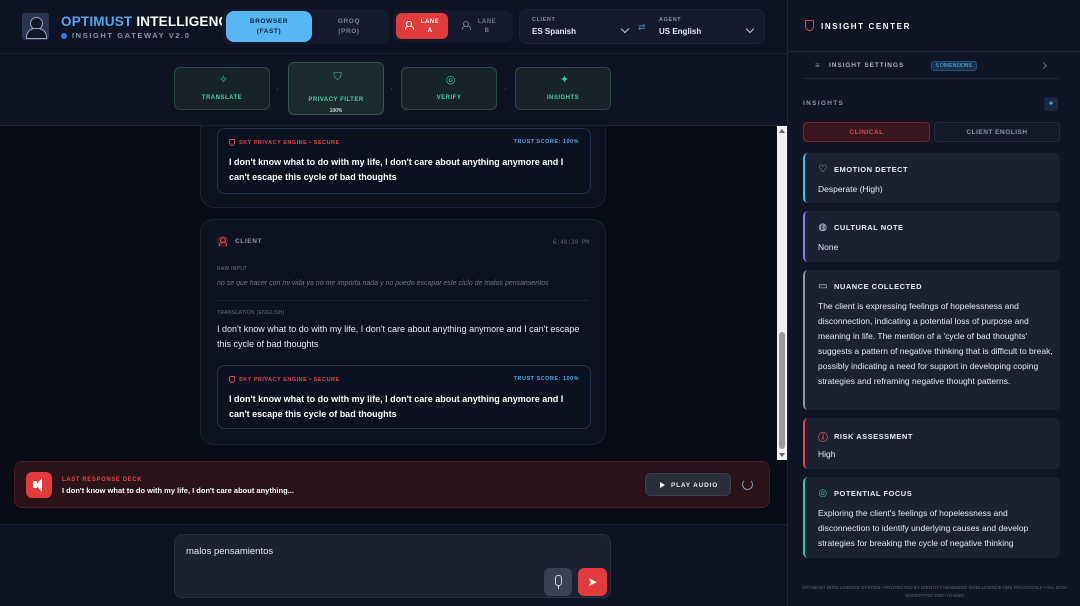 The height and width of the screenshot is (606, 1080). What do you see at coordinates (866, 132) in the screenshot?
I see `tab-clinical: CLINICAL` at bounding box center [866, 132].